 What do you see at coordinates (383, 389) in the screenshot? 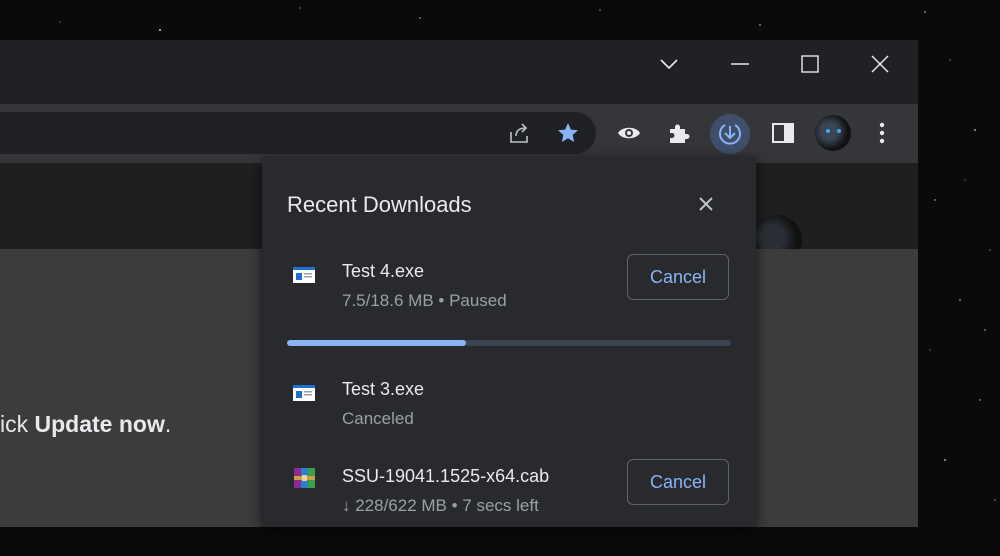
I see `download-file-name: Test 3.exe` at bounding box center [383, 389].